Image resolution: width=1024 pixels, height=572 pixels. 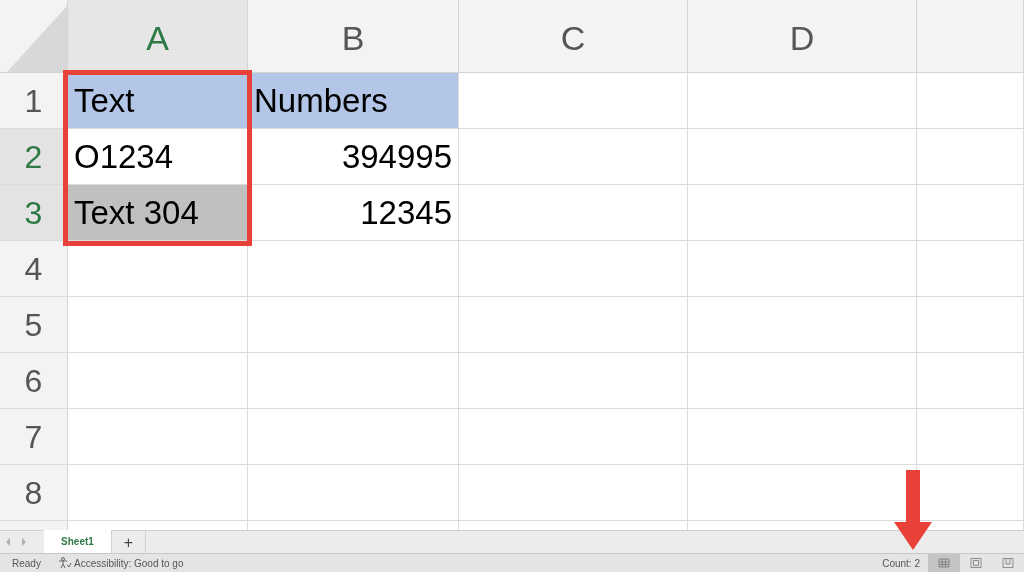 I want to click on grid-view-icon, so click(x=944, y=563).